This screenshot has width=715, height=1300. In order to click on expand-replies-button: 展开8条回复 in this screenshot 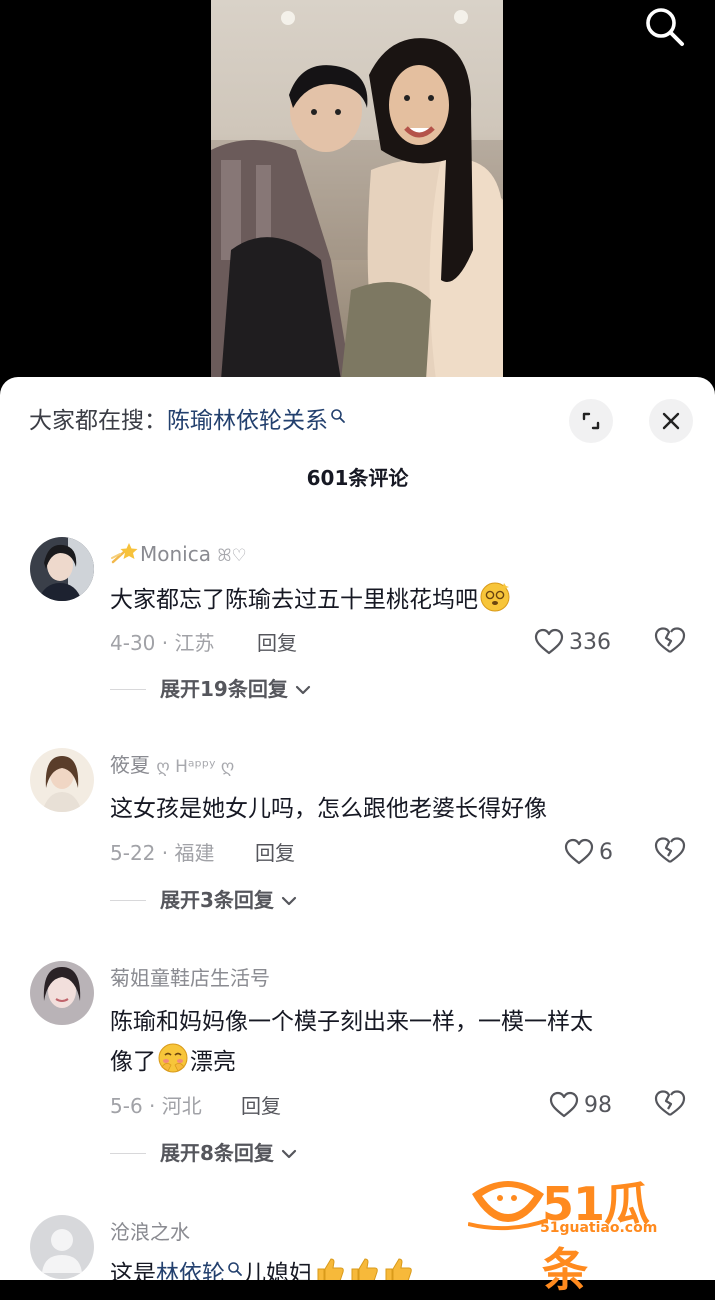, I will do `click(228, 1153)`.